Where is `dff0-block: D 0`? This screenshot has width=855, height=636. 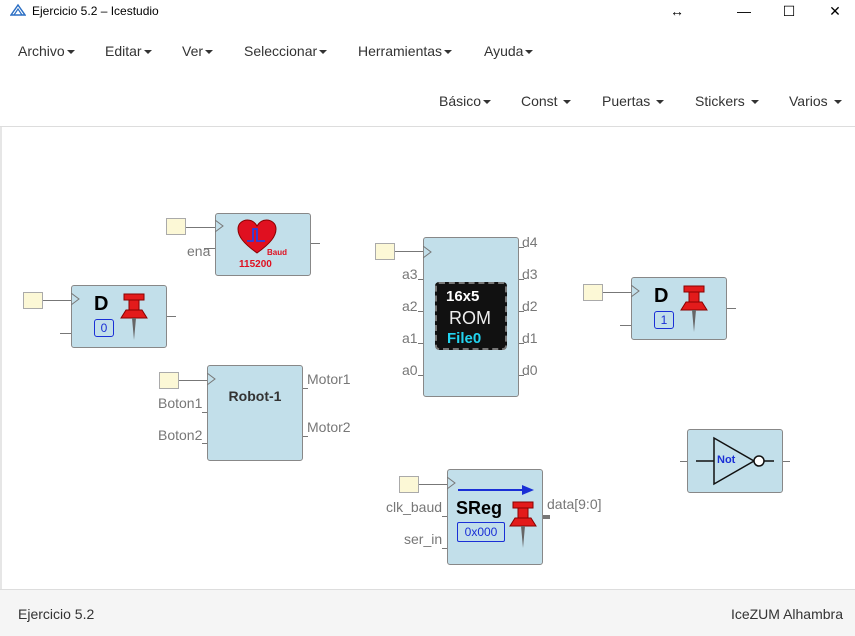
dff0-block: D 0 is located at coordinates (119, 316).